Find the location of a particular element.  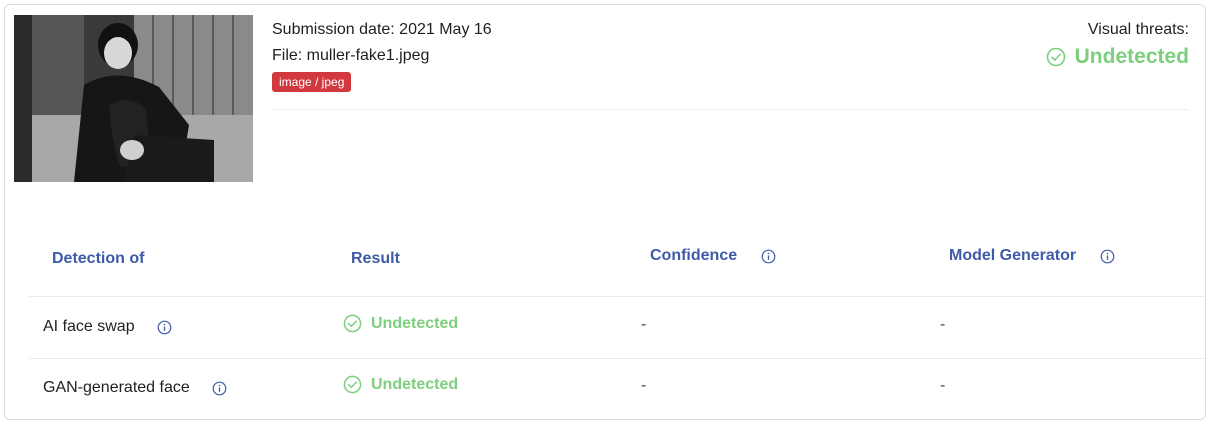

submitted-image-thumbnail is located at coordinates (133, 98).